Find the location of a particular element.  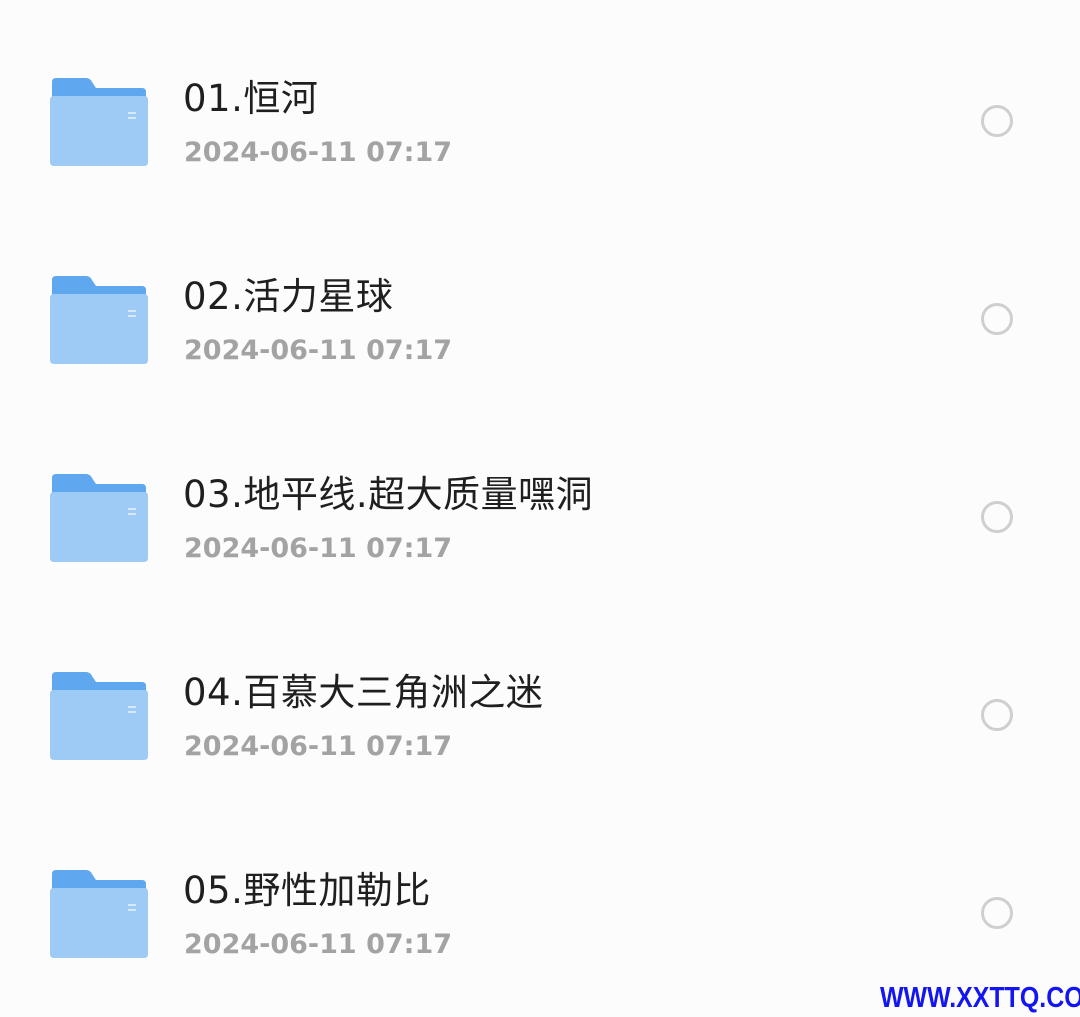

file-name: 03.地平线.超大质量嘿洞 is located at coordinates (388, 494).